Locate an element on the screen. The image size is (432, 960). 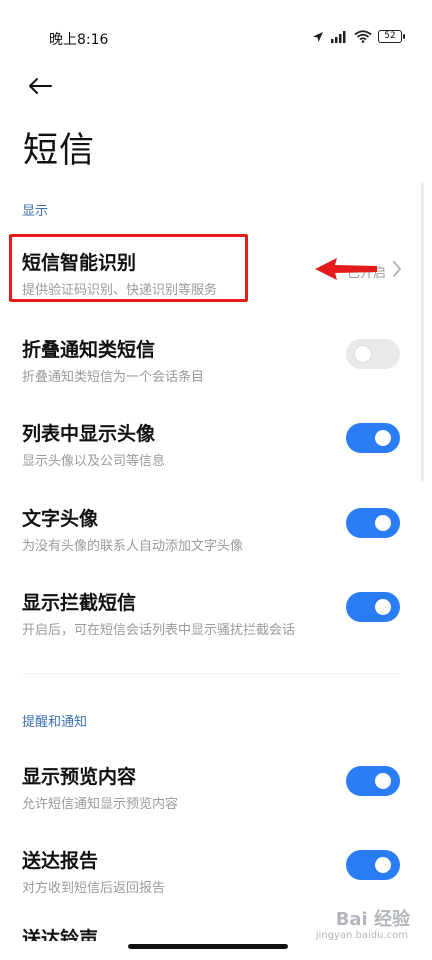
section-header-reminders: 提醒和通知 is located at coordinates (55, 722).